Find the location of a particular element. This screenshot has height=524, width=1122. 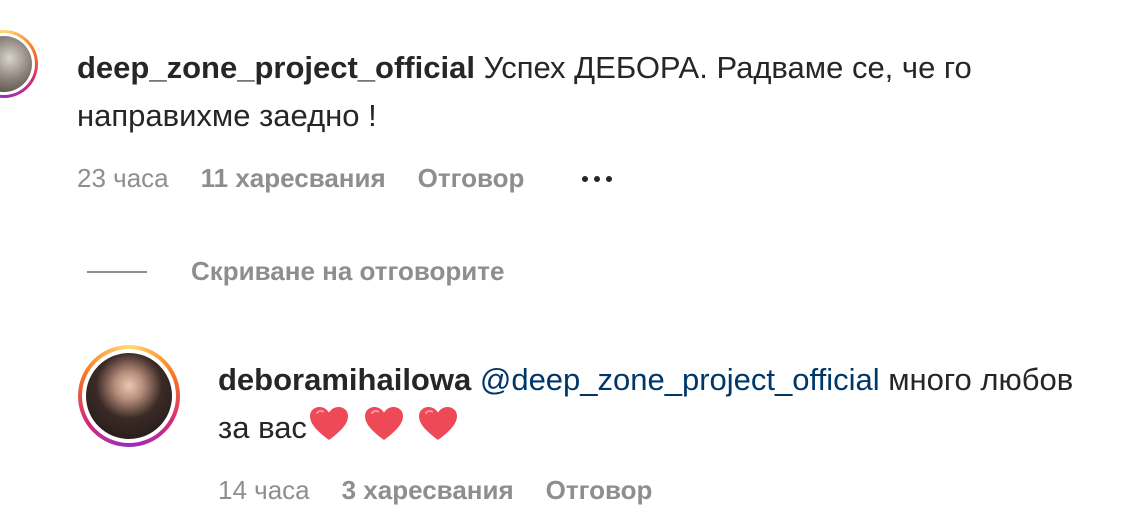

reply-meta: 14 часа 3 харесвания Отговор is located at coordinates (435, 490).